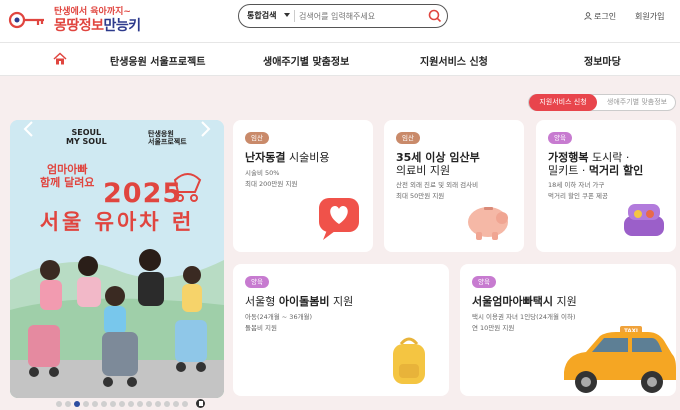  I want to click on card-title-line2-a: 밀키트 ·, so click(568, 170).